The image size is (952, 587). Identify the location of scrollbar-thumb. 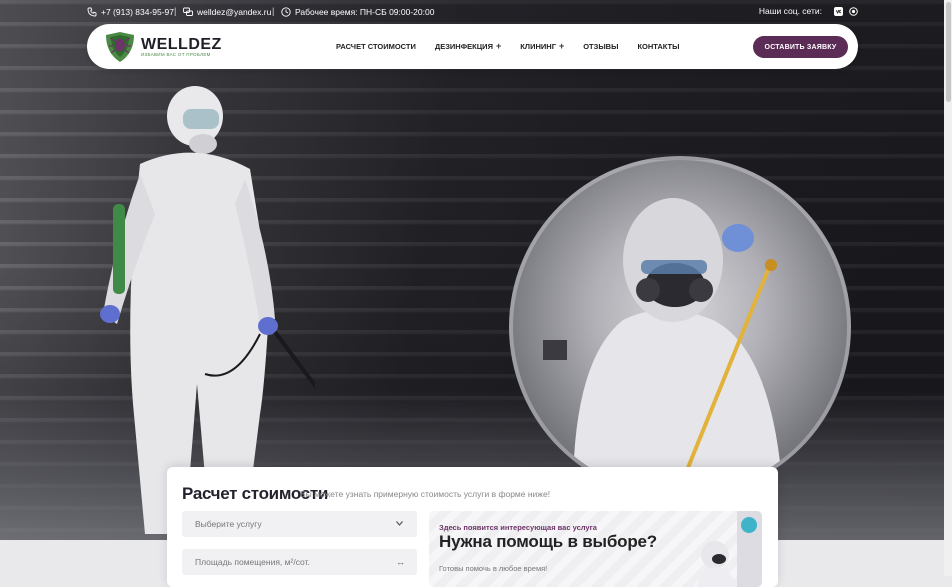
(948, 52).